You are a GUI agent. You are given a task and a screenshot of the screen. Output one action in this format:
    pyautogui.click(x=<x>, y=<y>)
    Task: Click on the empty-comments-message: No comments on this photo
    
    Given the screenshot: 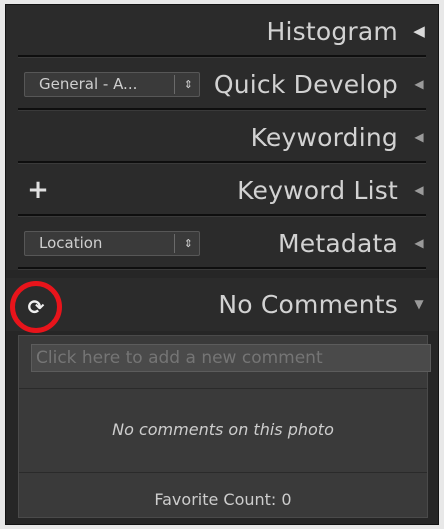 What is the action you would take?
    pyautogui.click(x=223, y=429)
    